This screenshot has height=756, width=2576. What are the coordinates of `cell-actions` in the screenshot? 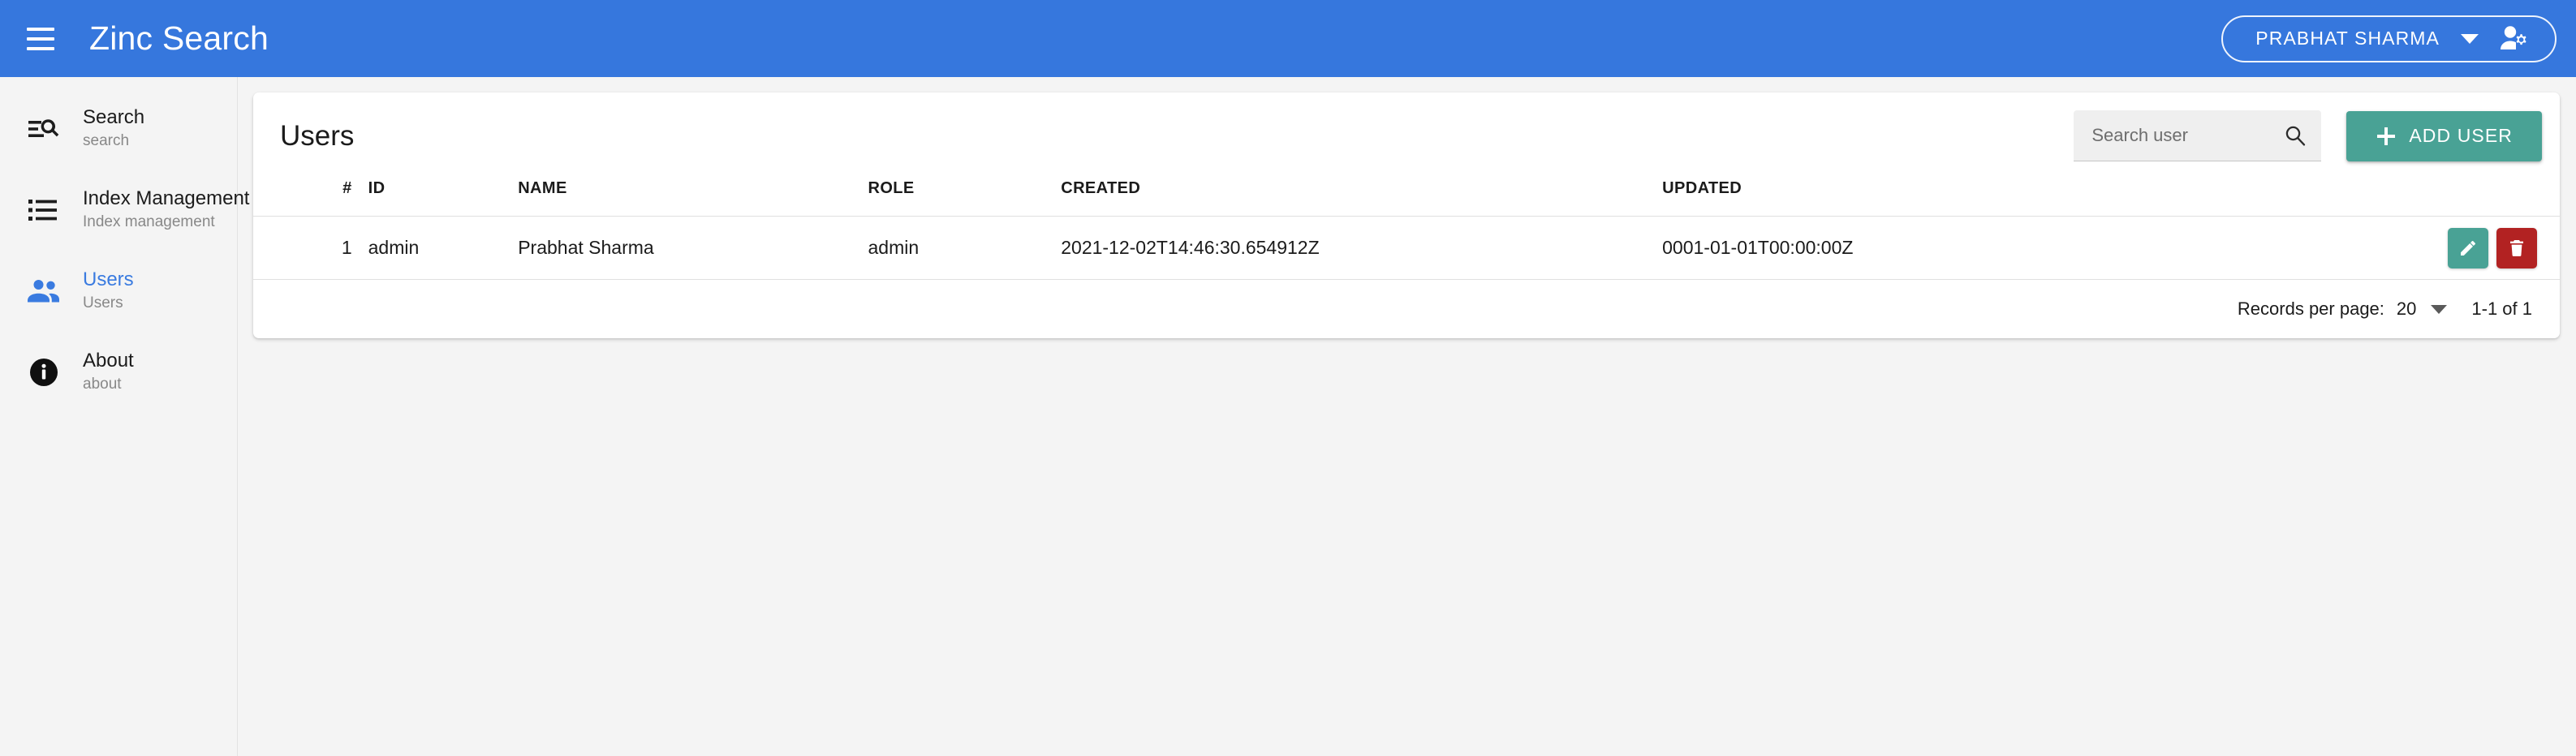 It's located at (2461, 248).